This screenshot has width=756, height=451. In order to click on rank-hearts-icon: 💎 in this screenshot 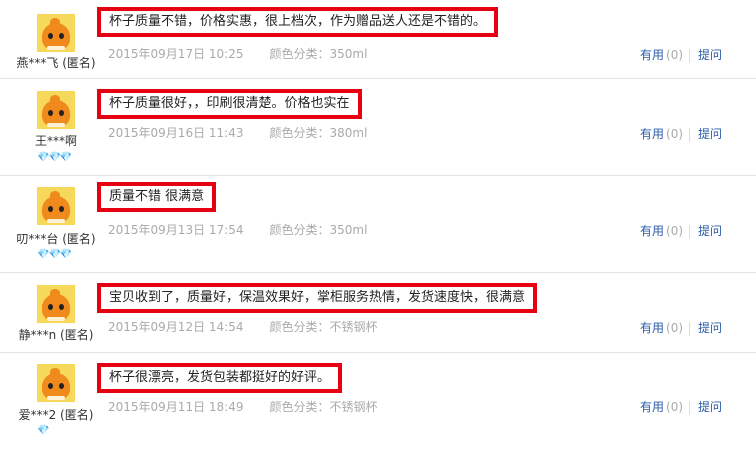, I will do `click(43, 430)`.